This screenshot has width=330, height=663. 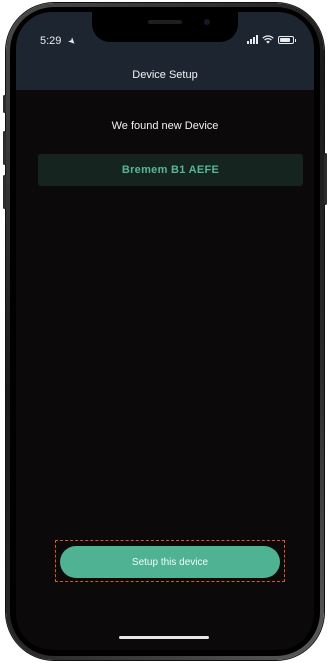 I want to click on found-device-message: We found new Device, so click(x=165, y=126).